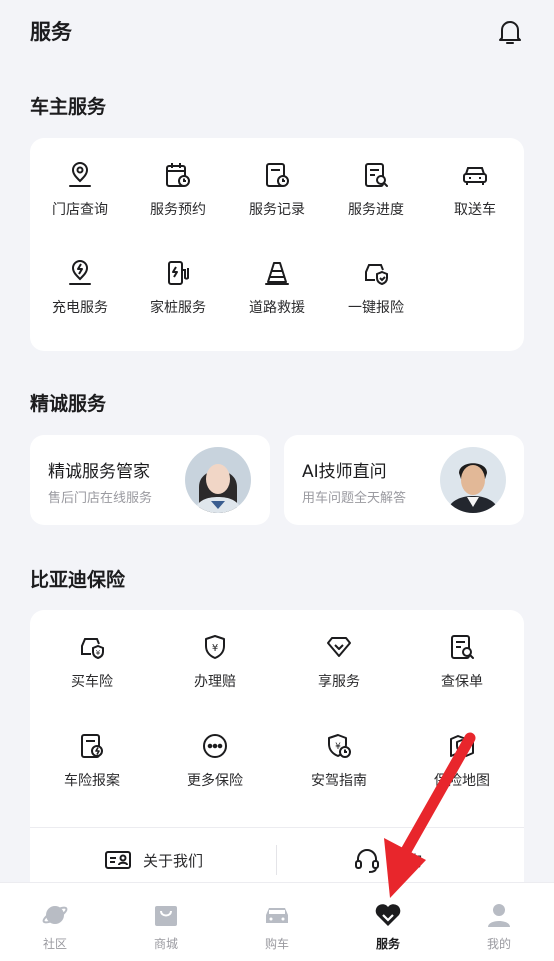 This screenshot has width=554, height=961. What do you see at coordinates (100, 498) in the screenshot?
I see `service-butler-subtitle: 售后门店在线服务` at bounding box center [100, 498].